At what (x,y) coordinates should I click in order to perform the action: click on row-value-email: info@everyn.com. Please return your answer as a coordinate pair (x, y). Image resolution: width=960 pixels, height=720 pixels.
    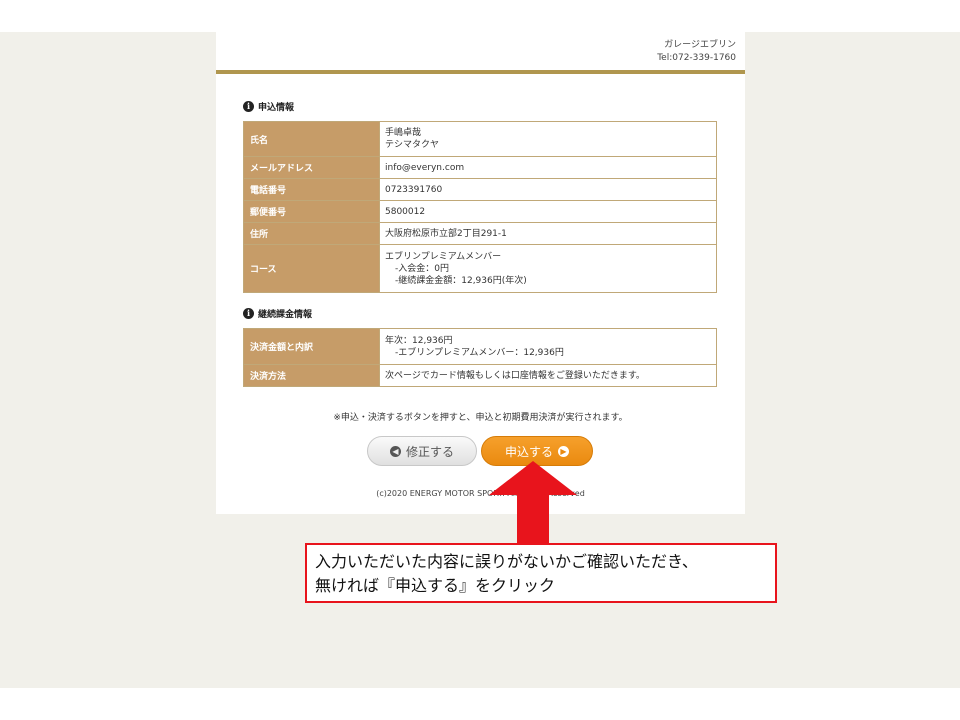
    Looking at the image, I should click on (548, 167).